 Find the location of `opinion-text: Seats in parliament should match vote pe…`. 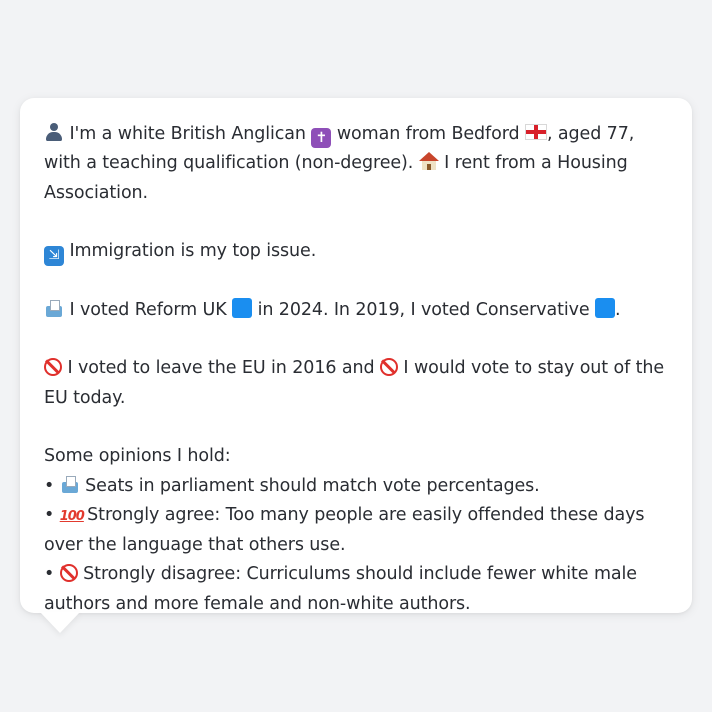

opinion-text: Seats in parliament should match vote pe… is located at coordinates (312, 485).